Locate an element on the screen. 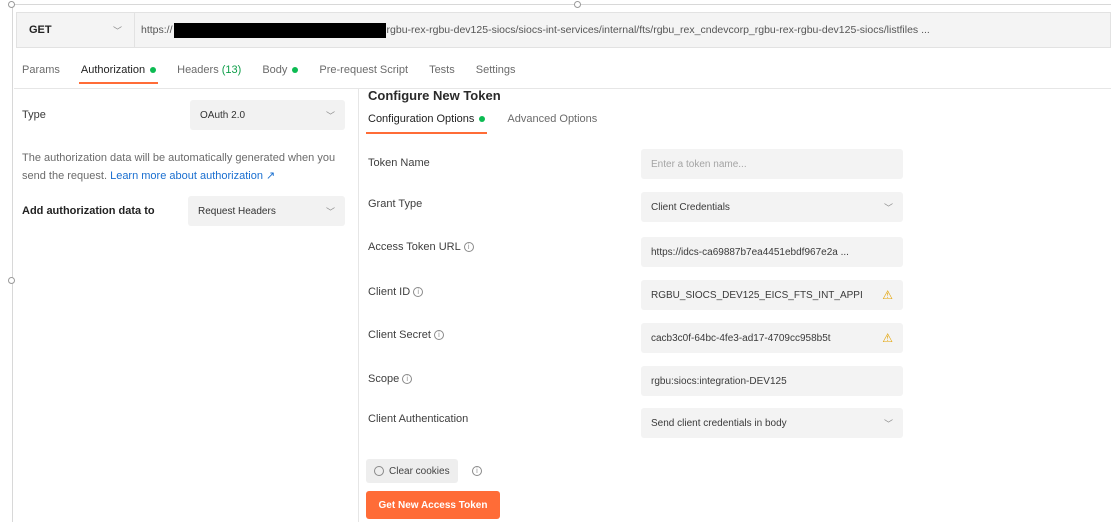  clear-cookies-button: Clear cookies is located at coordinates (412, 471).